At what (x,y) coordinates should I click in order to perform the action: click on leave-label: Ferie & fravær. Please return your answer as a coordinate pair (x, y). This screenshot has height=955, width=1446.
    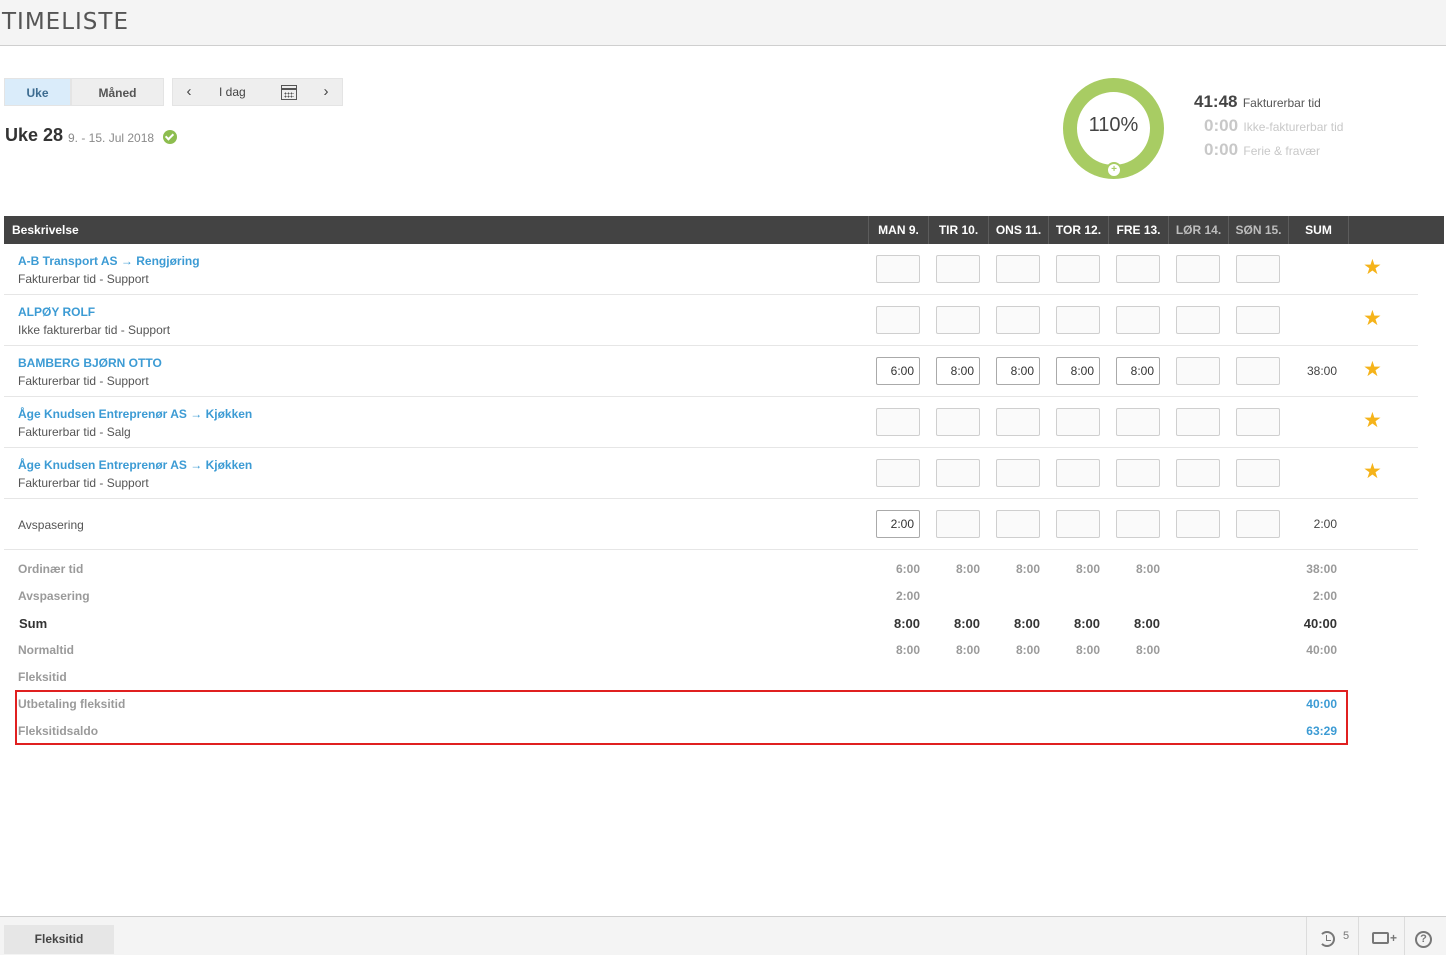
    Looking at the image, I should click on (1282, 151).